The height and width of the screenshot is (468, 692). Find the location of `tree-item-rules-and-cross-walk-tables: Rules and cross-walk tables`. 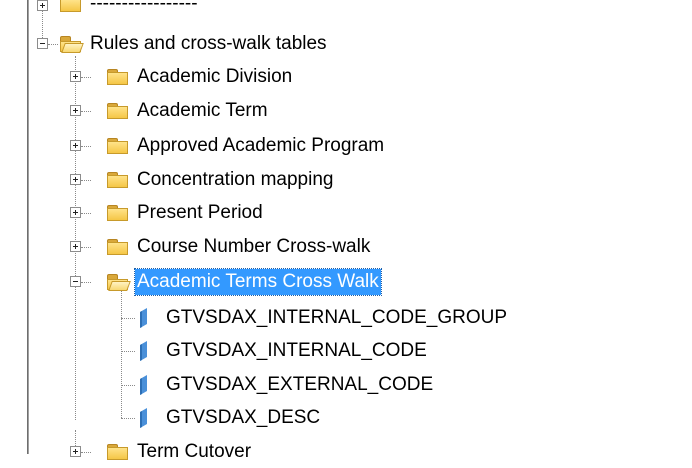

tree-item-rules-and-cross-walk-tables: Rules and cross-walk tables is located at coordinates (194, 44).